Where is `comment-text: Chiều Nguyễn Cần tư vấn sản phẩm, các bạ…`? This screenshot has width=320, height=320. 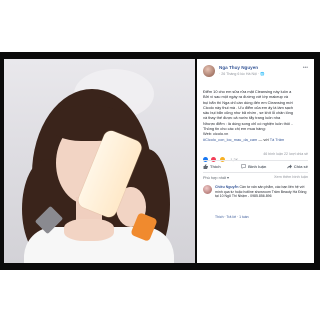 comment-text: Chiều Nguyễn Cần tư vấn sản phẩm, các bạ… is located at coordinates (261, 192).